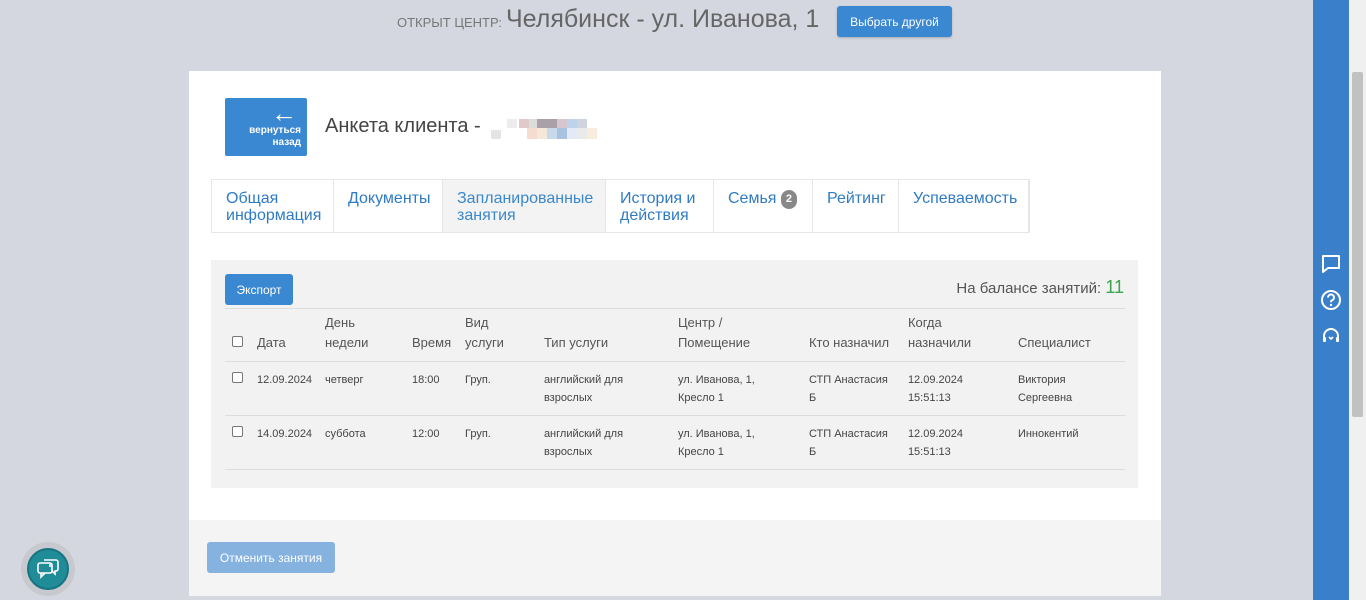 Image resolution: width=1366 pixels, height=600 pixels. What do you see at coordinates (606, 335) in the screenshot?
I see `col-service-type: Тип услуги` at bounding box center [606, 335].